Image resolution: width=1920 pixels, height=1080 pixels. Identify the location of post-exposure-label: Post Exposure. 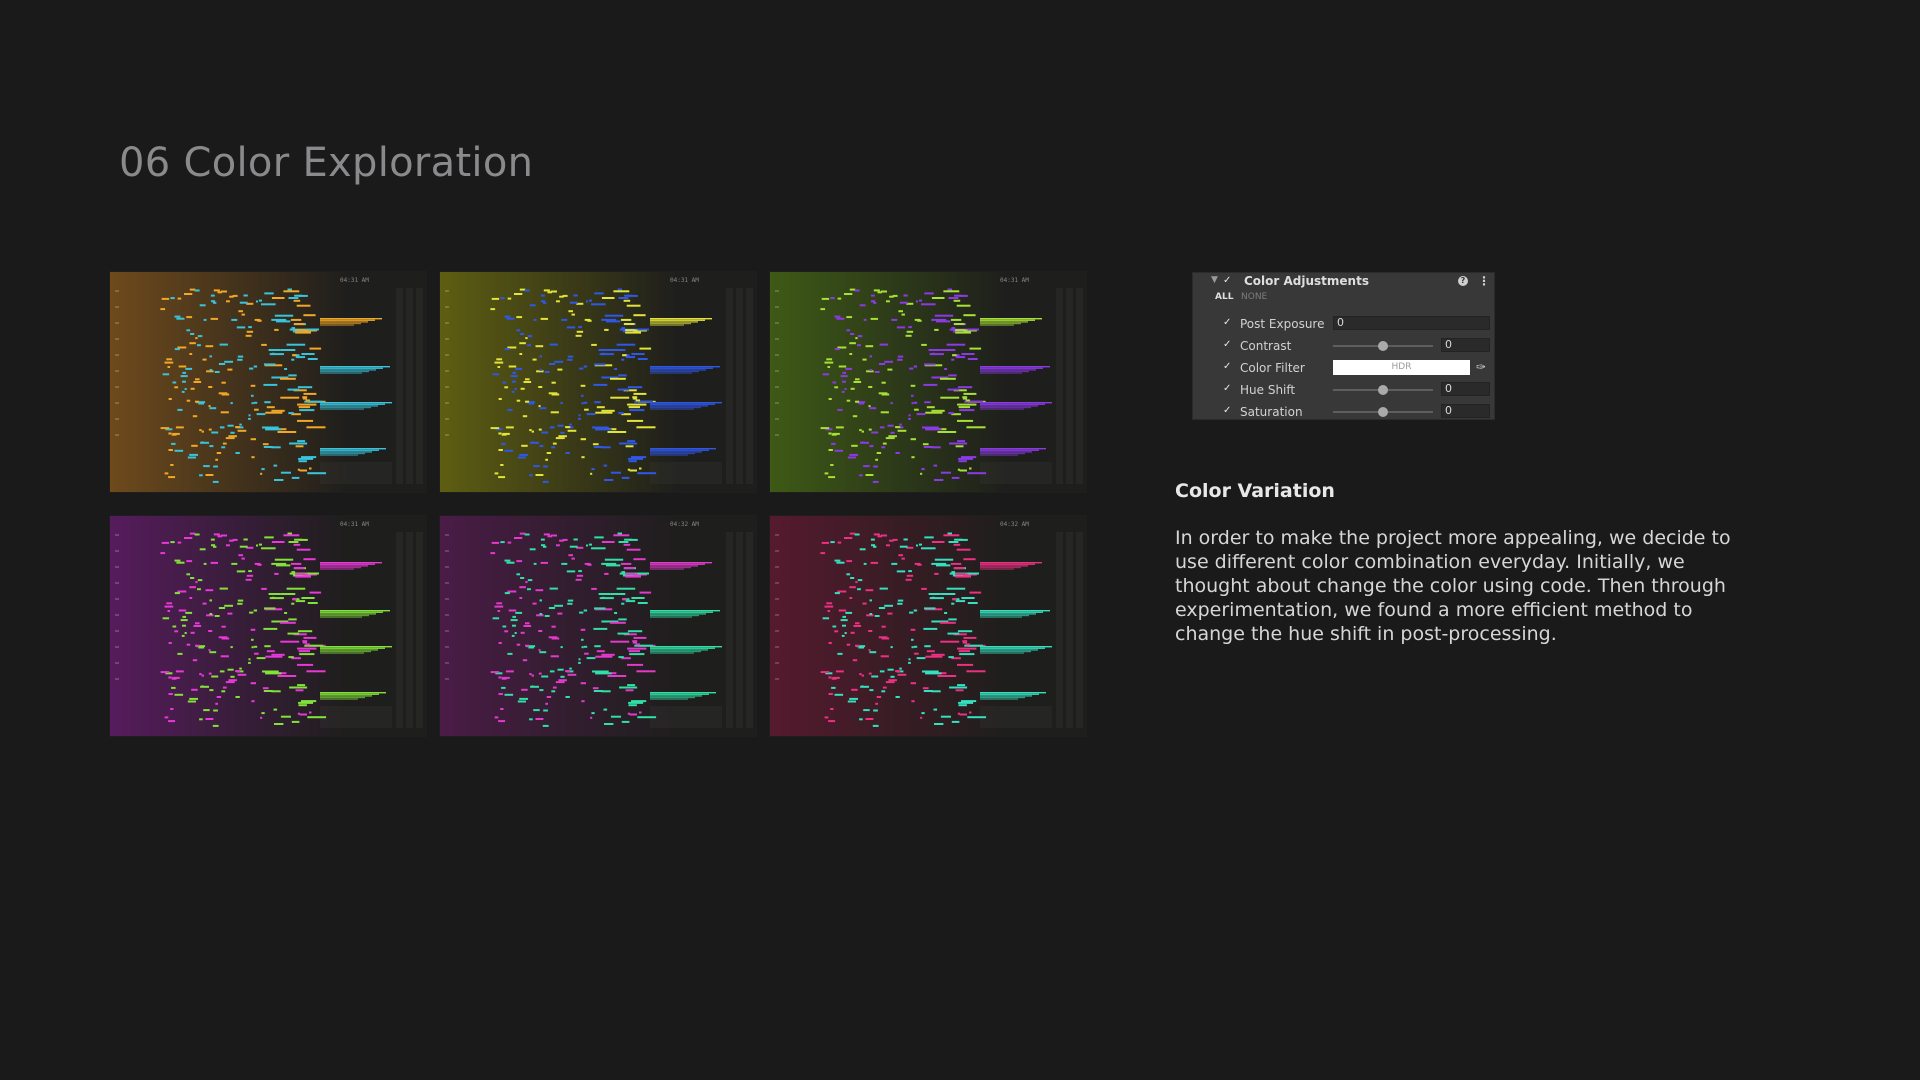
(1282, 324).